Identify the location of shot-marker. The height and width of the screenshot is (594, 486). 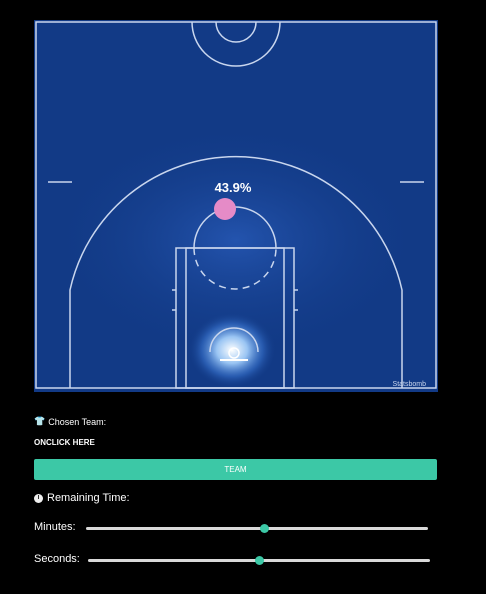
(225, 209).